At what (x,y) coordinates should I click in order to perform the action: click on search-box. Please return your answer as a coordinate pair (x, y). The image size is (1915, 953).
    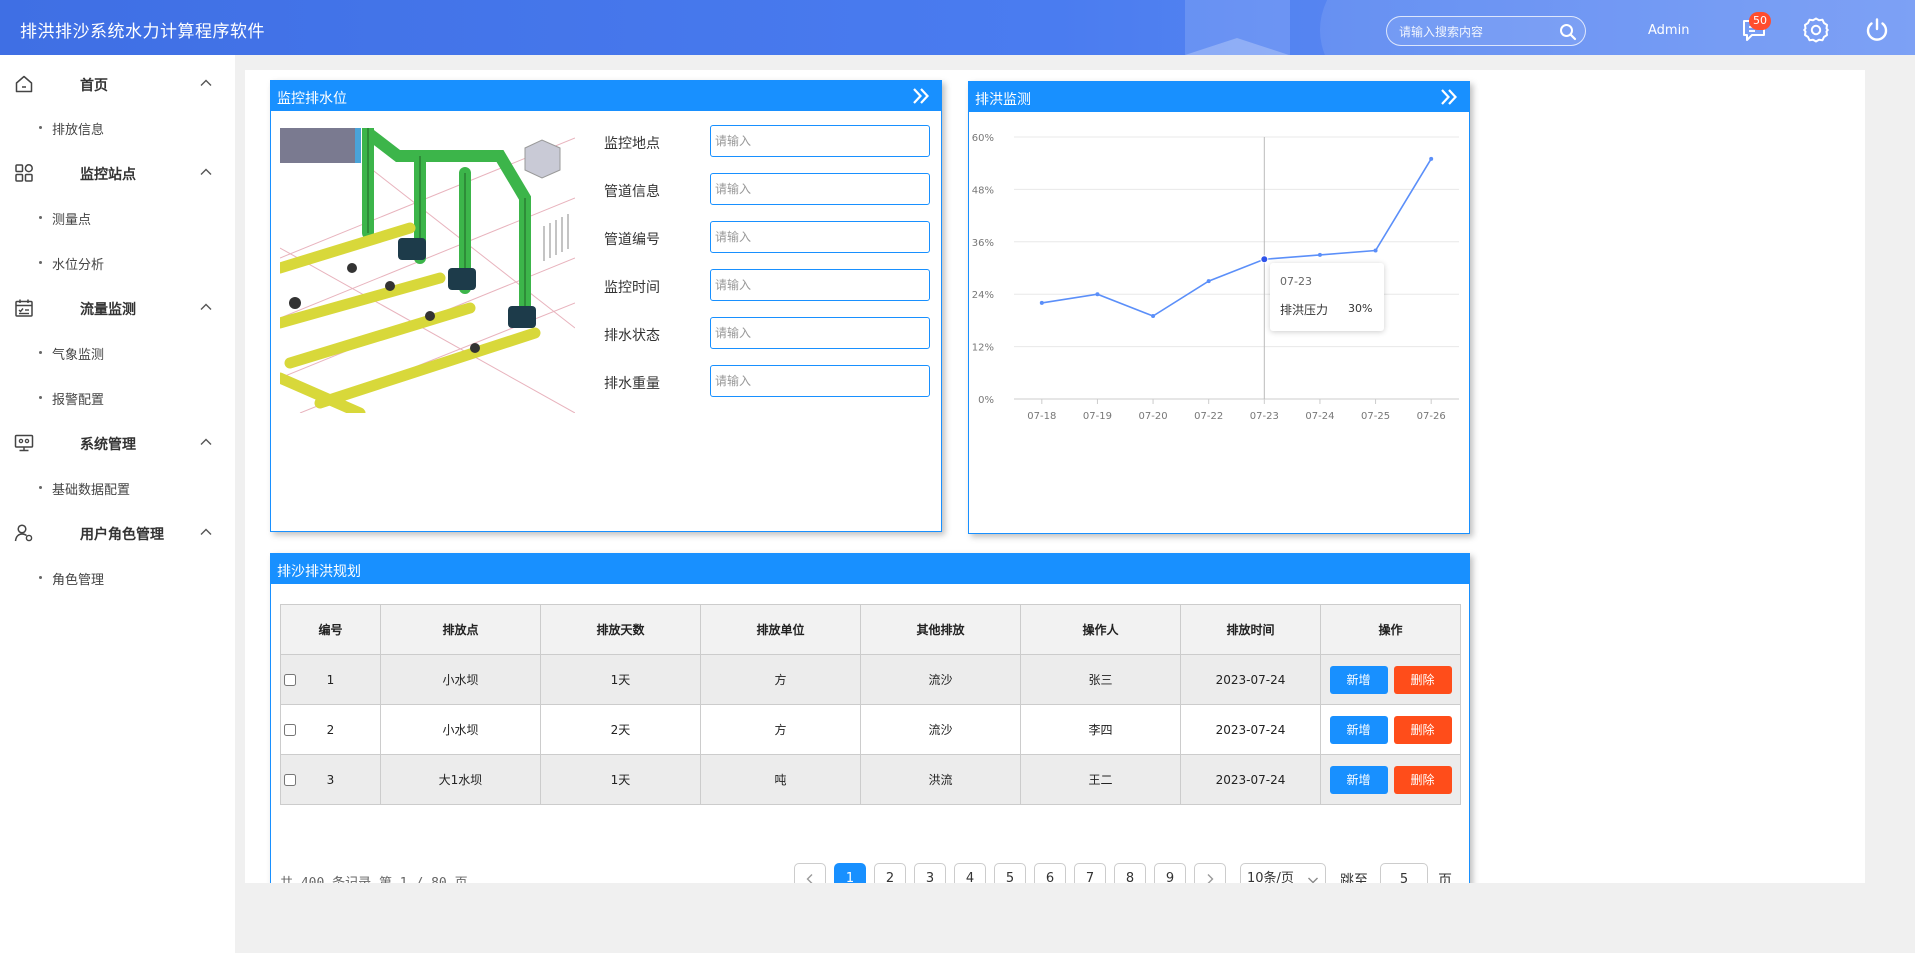
    Looking at the image, I should click on (1486, 31).